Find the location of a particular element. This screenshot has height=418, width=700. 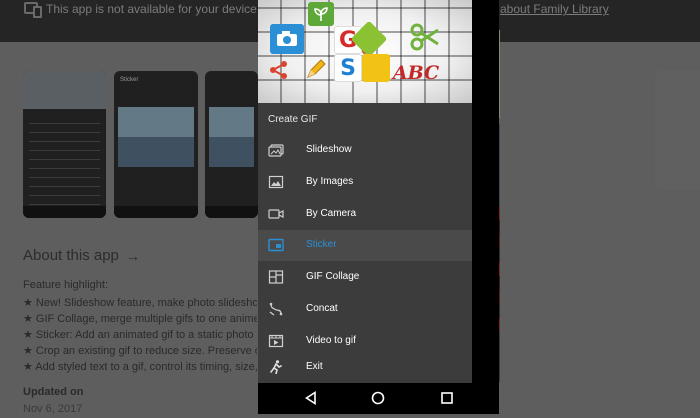

plant-icon is located at coordinates (321, 14).